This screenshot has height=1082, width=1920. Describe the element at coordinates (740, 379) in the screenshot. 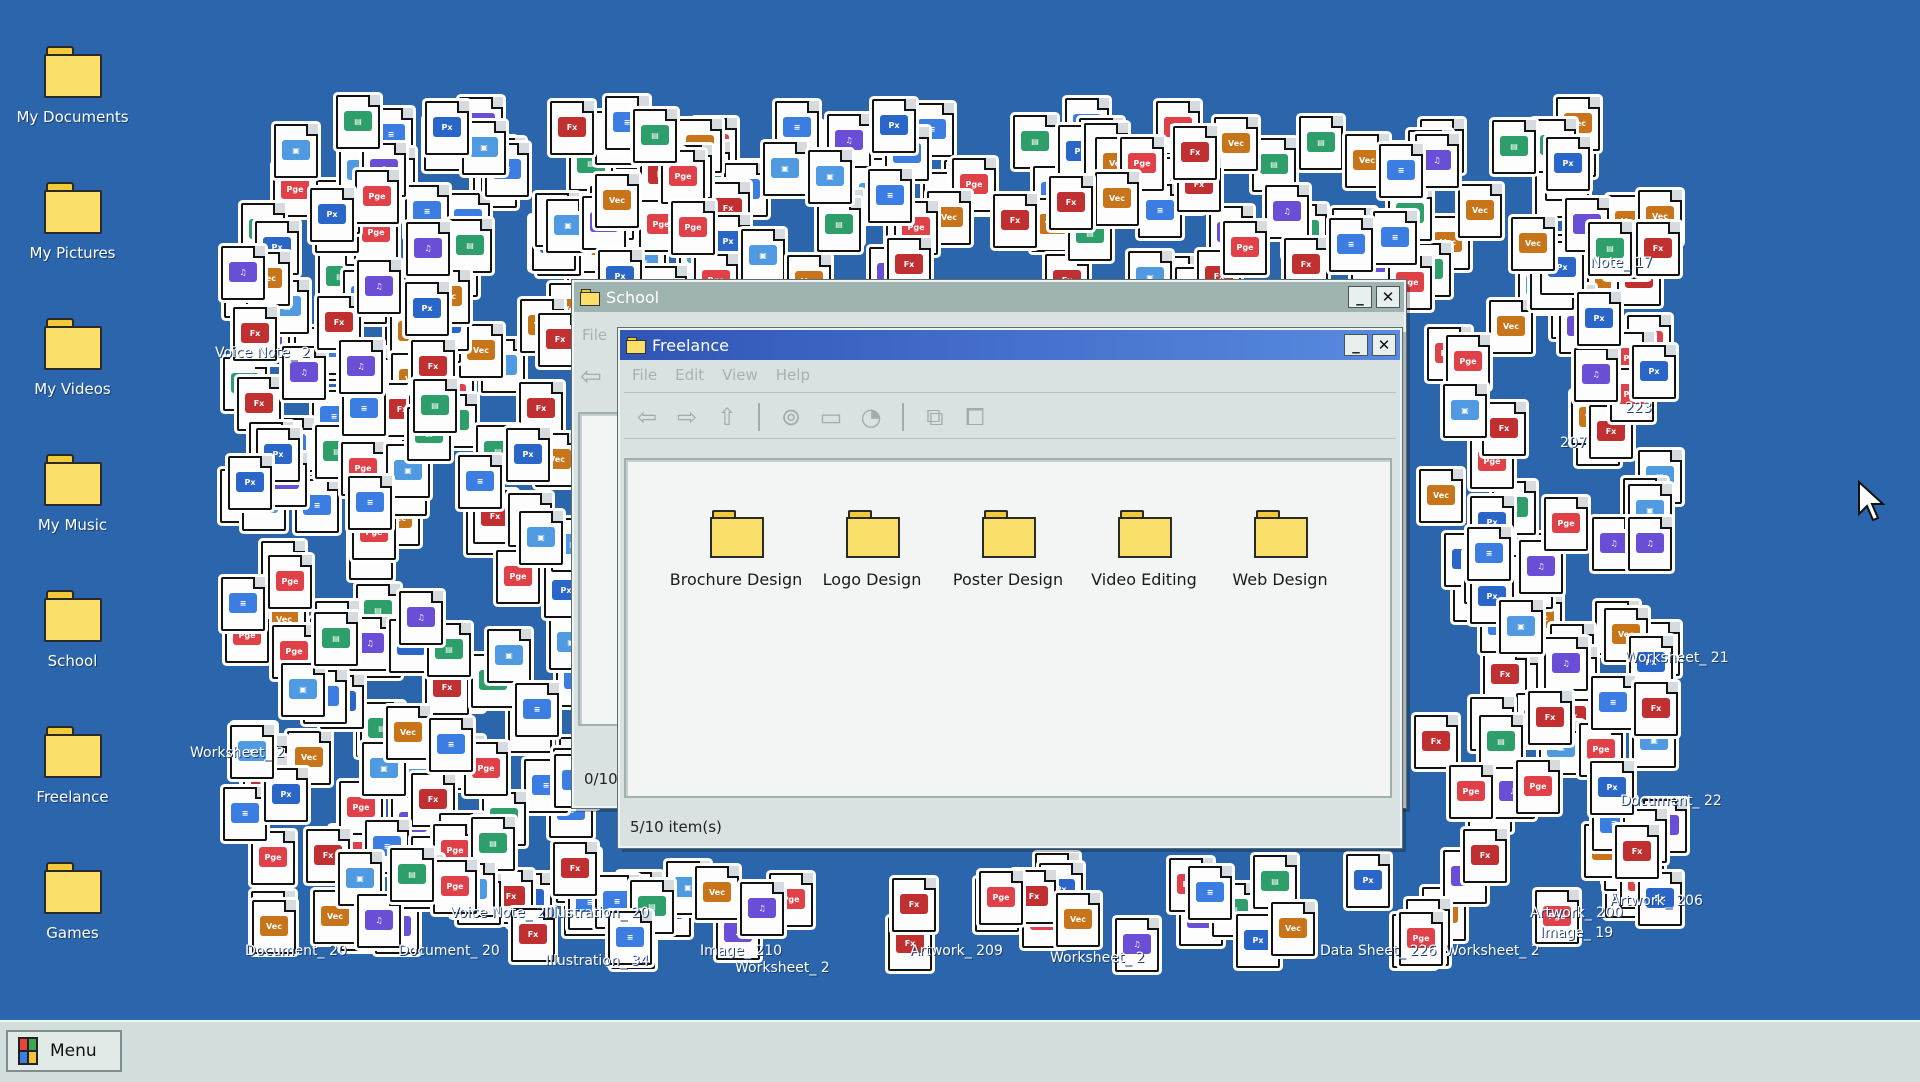

I see `menu-view: View` at that location.